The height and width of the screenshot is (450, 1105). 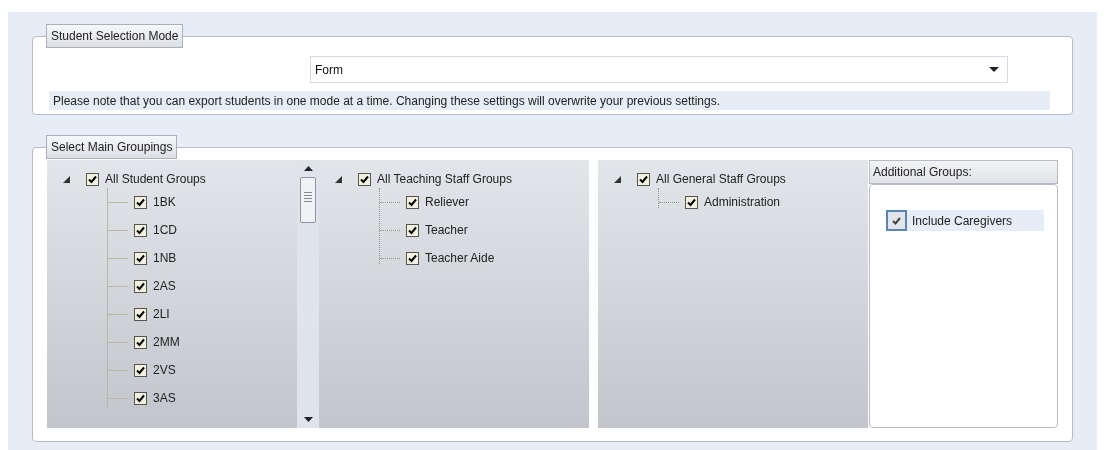 What do you see at coordinates (963, 172) in the screenshot?
I see `panel-header: Additional Groups:` at bounding box center [963, 172].